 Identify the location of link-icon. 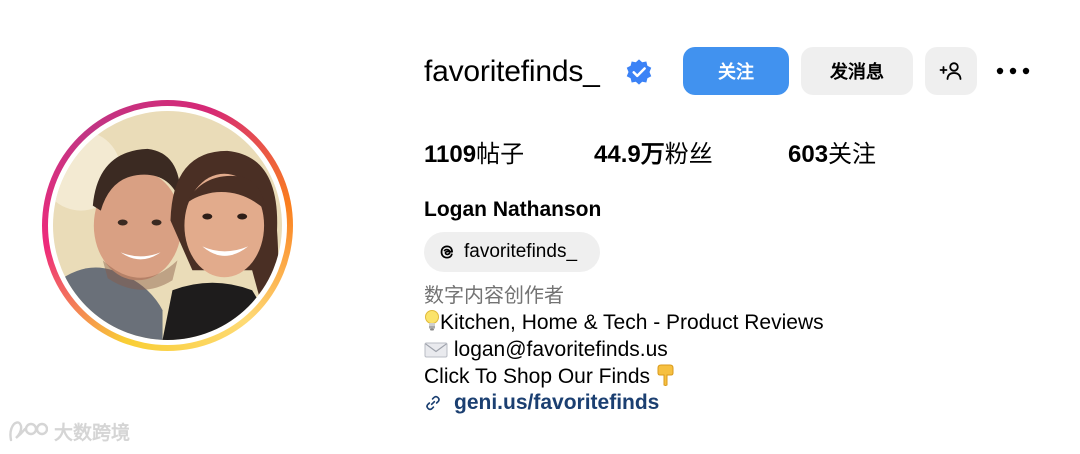
(433, 403).